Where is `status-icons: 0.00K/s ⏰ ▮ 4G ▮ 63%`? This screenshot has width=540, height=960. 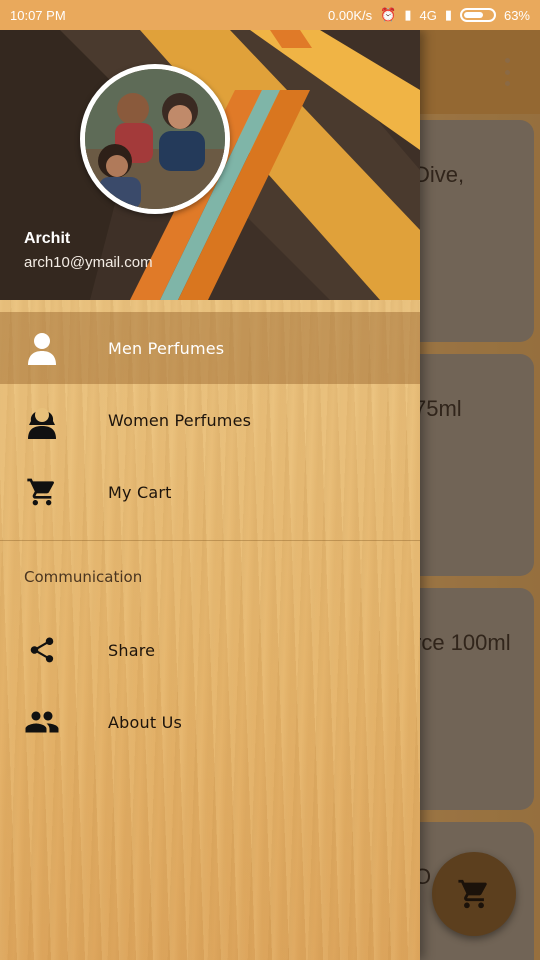 status-icons: 0.00K/s ⏰ ▮ 4G ▮ 63% is located at coordinates (429, 15).